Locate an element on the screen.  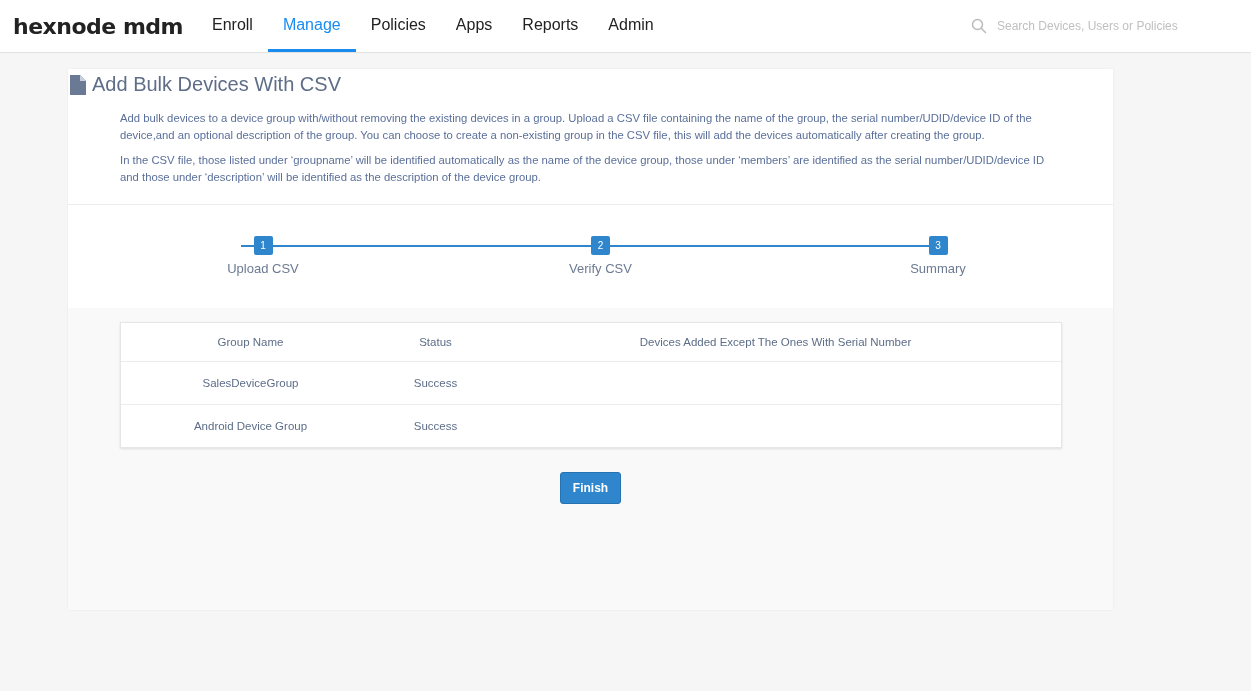
nav-tab: Policies is located at coordinates (398, 26).